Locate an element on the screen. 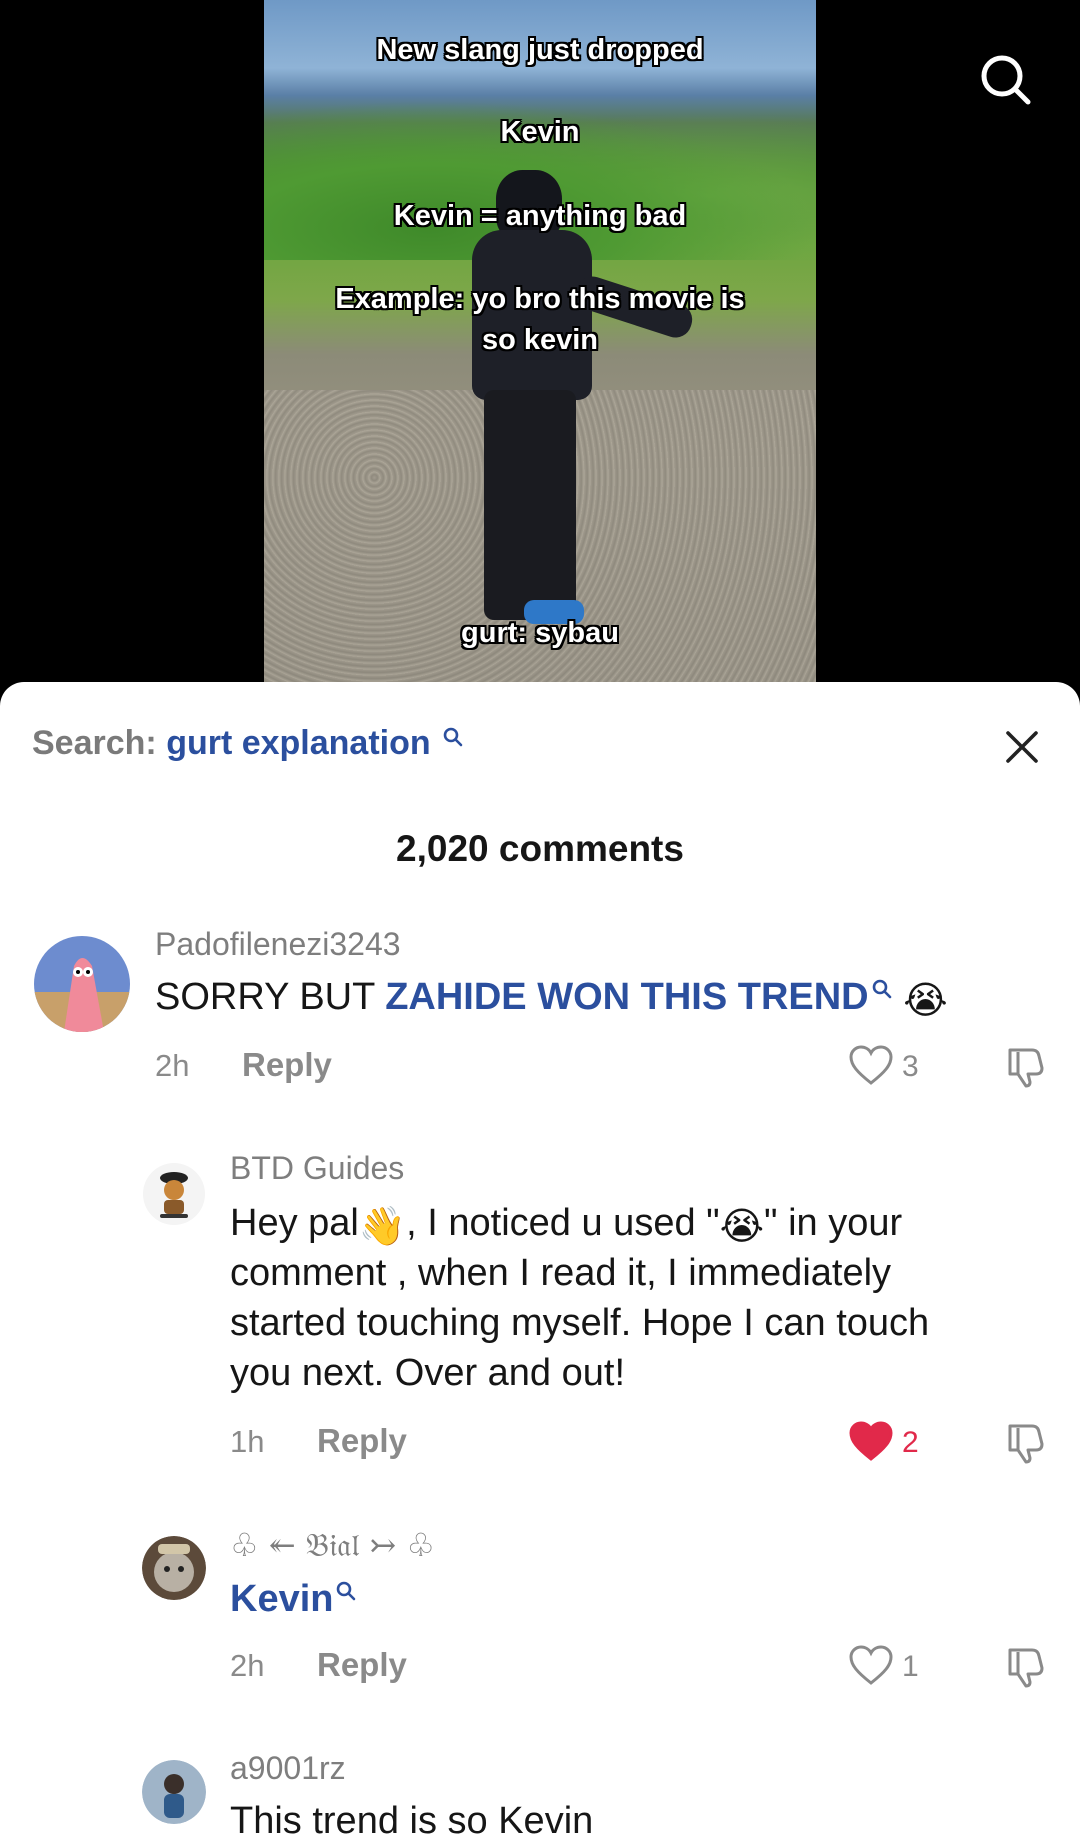  search-suggestion: Search: gurt explanation is located at coordinates (248, 743).